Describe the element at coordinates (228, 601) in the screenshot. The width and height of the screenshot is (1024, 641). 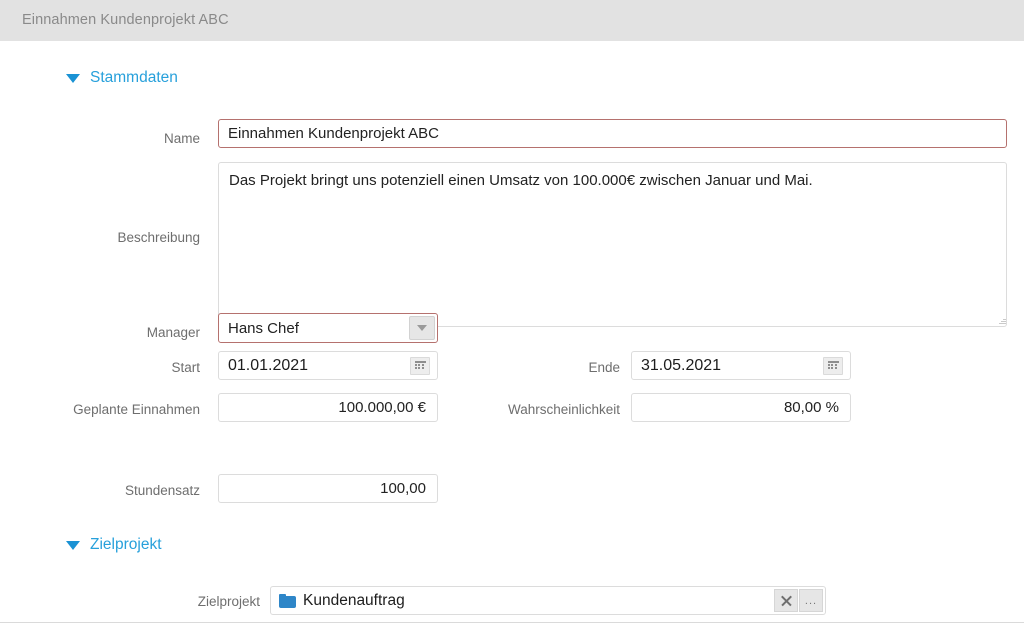
I see `label-zielprojekt: Zielprojekt` at that location.